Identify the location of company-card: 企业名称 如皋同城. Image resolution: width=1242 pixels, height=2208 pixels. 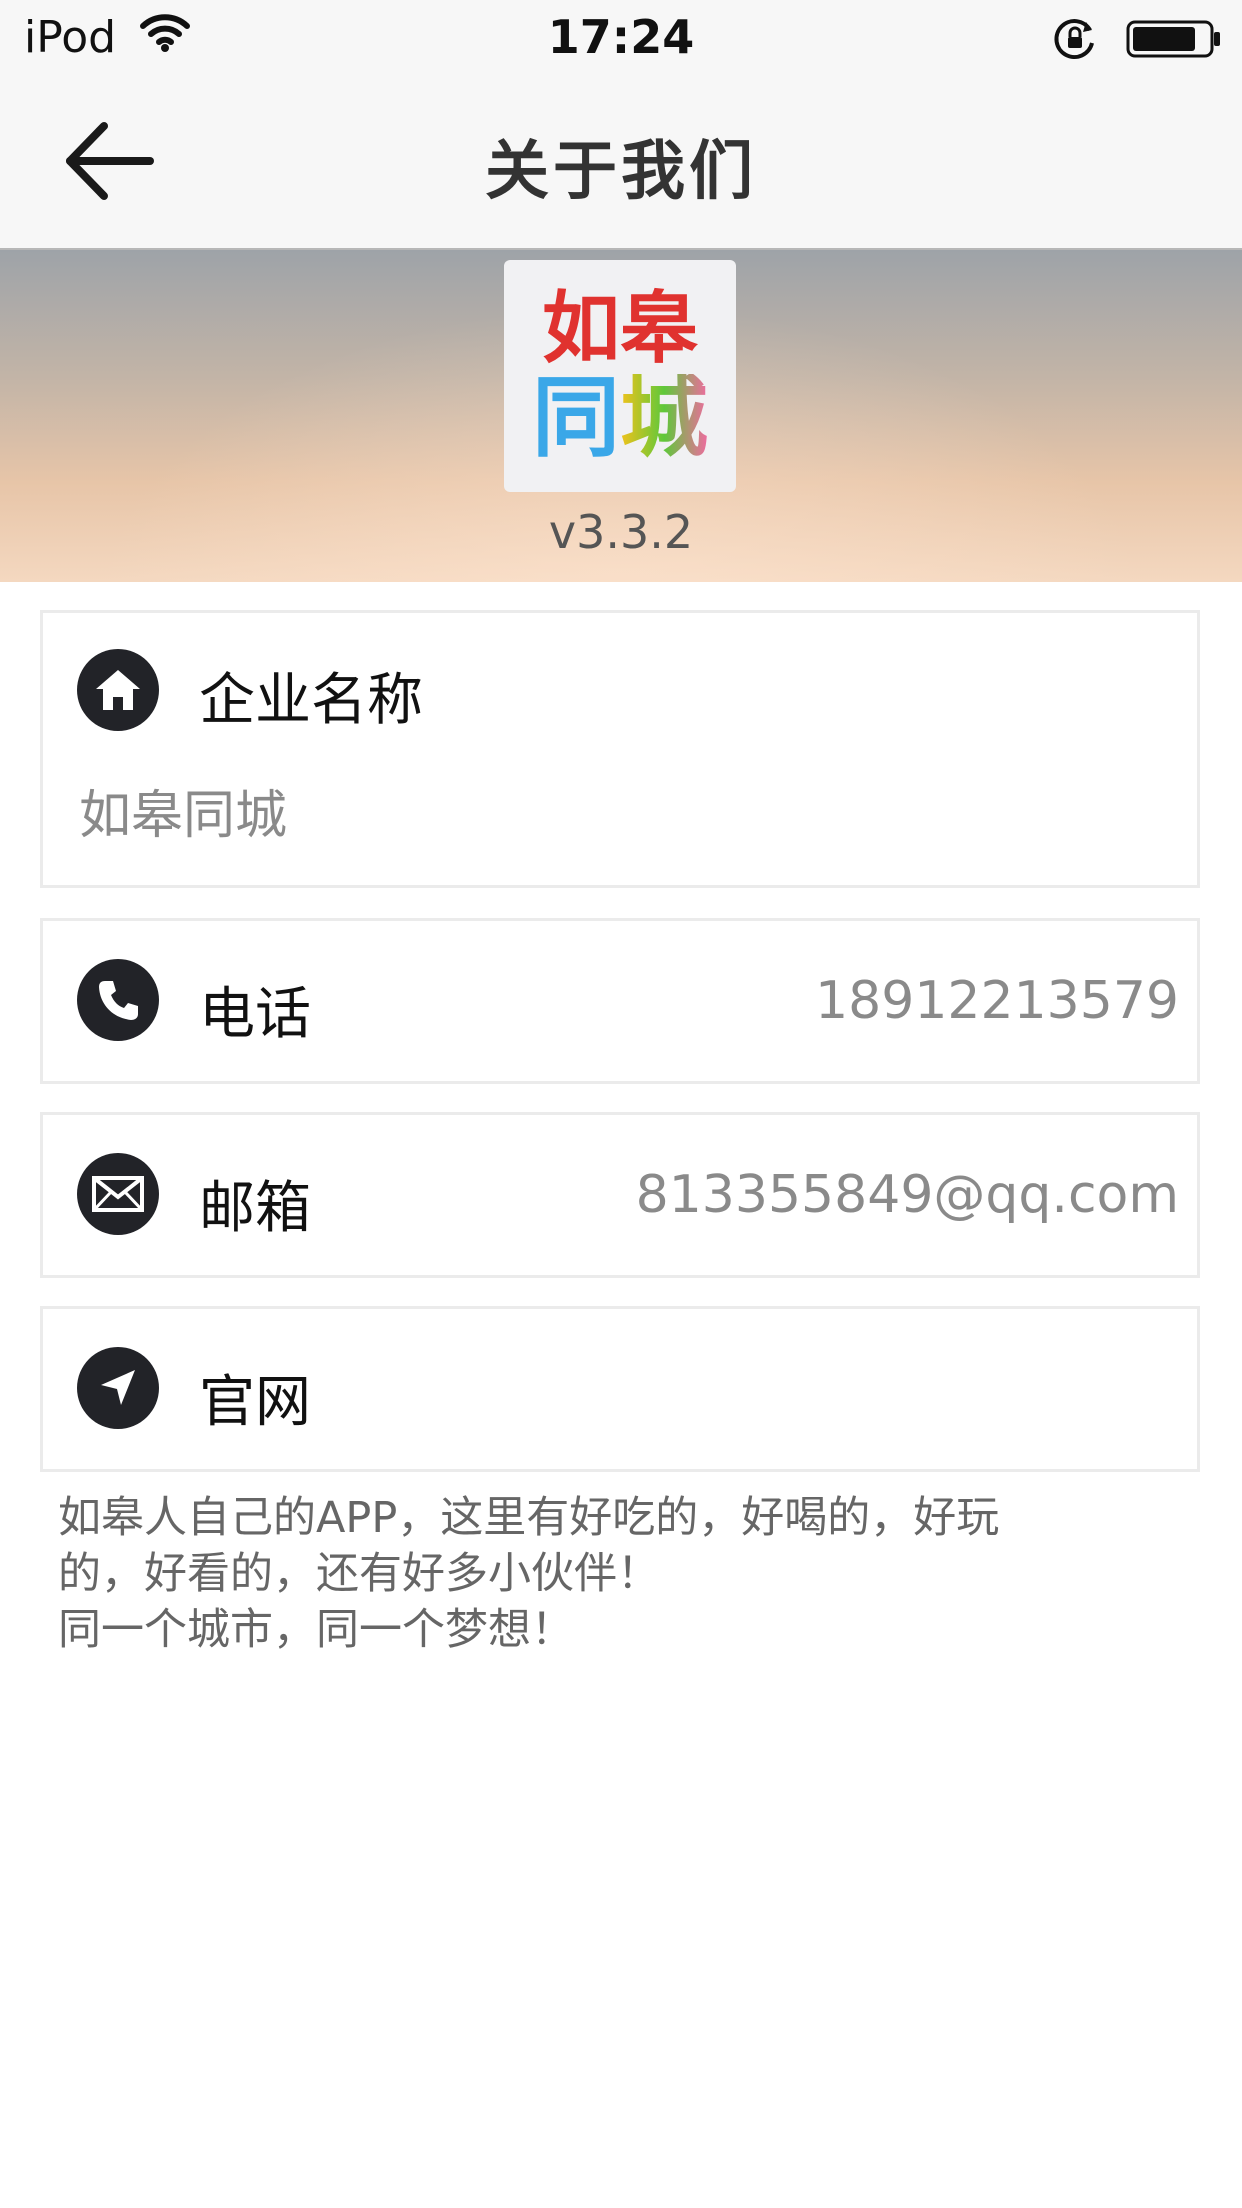
(620, 749).